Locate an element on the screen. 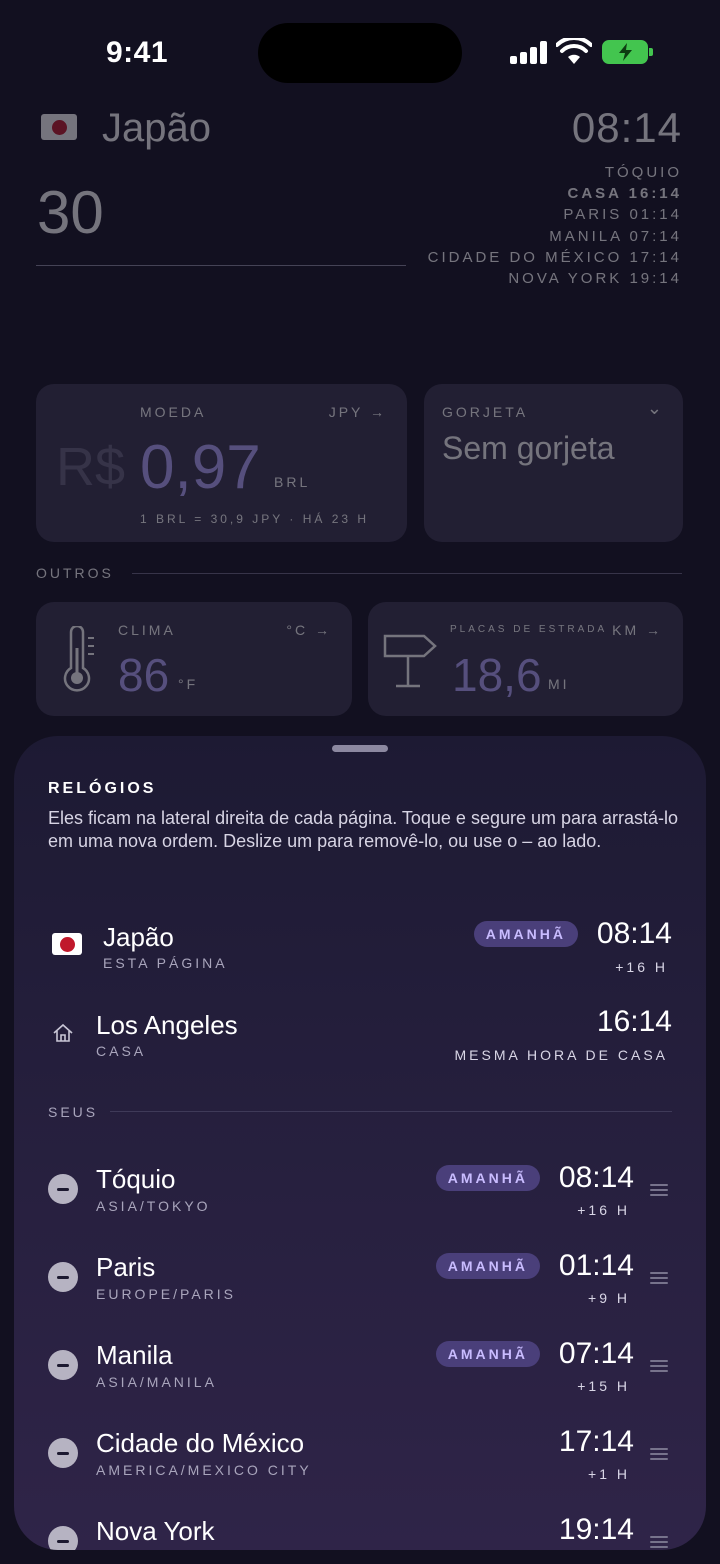  status-time: 9:41 is located at coordinates (137, 52).